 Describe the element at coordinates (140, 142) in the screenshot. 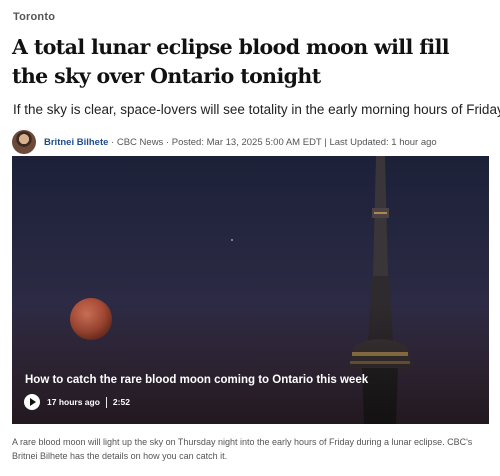

I see `byline-source: CBC News` at that location.